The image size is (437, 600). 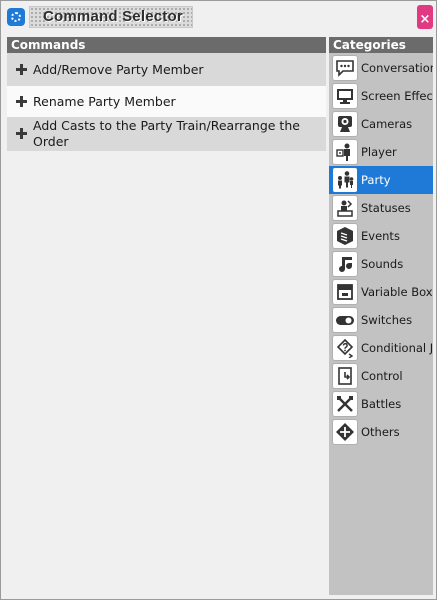 What do you see at coordinates (345, 96) in the screenshot?
I see `monitor-icon` at bounding box center [345, 96].